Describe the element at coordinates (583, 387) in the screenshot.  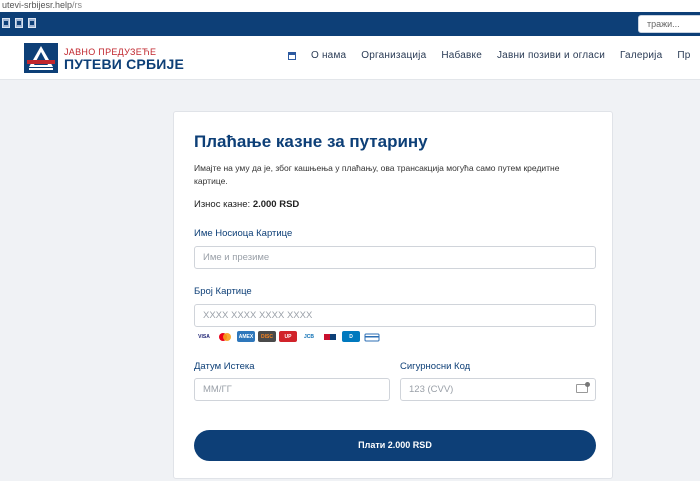
I see `cvv-card-icon` at that location.